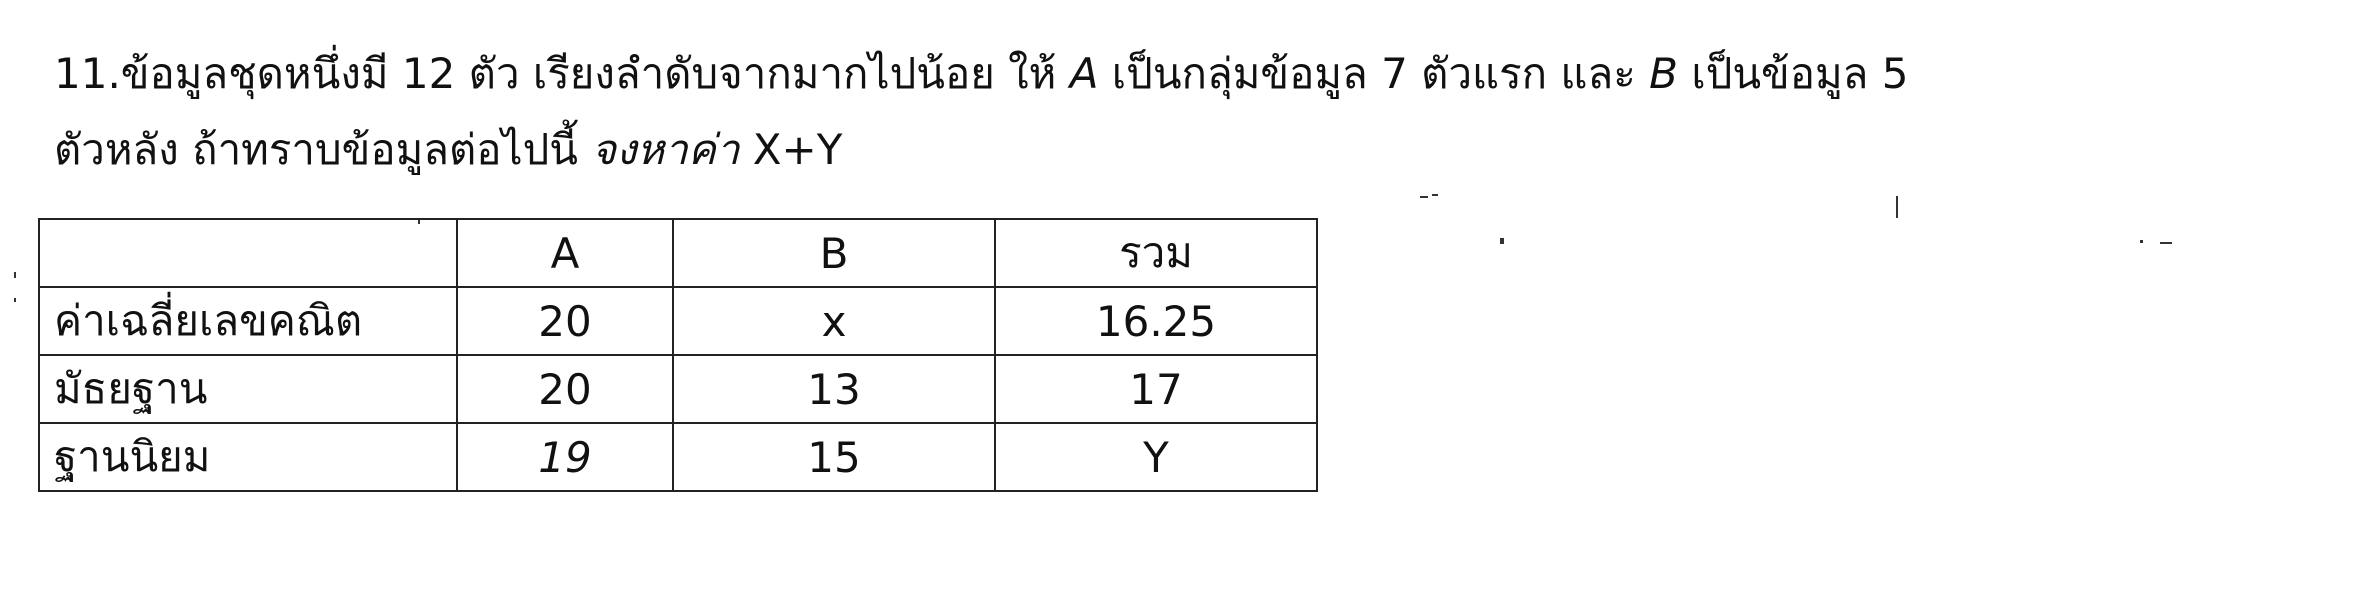  I want to click on table-row-mean: ค่าเฉลี่ยเลขคณิต 20 x 16.25, so click(678, 321).